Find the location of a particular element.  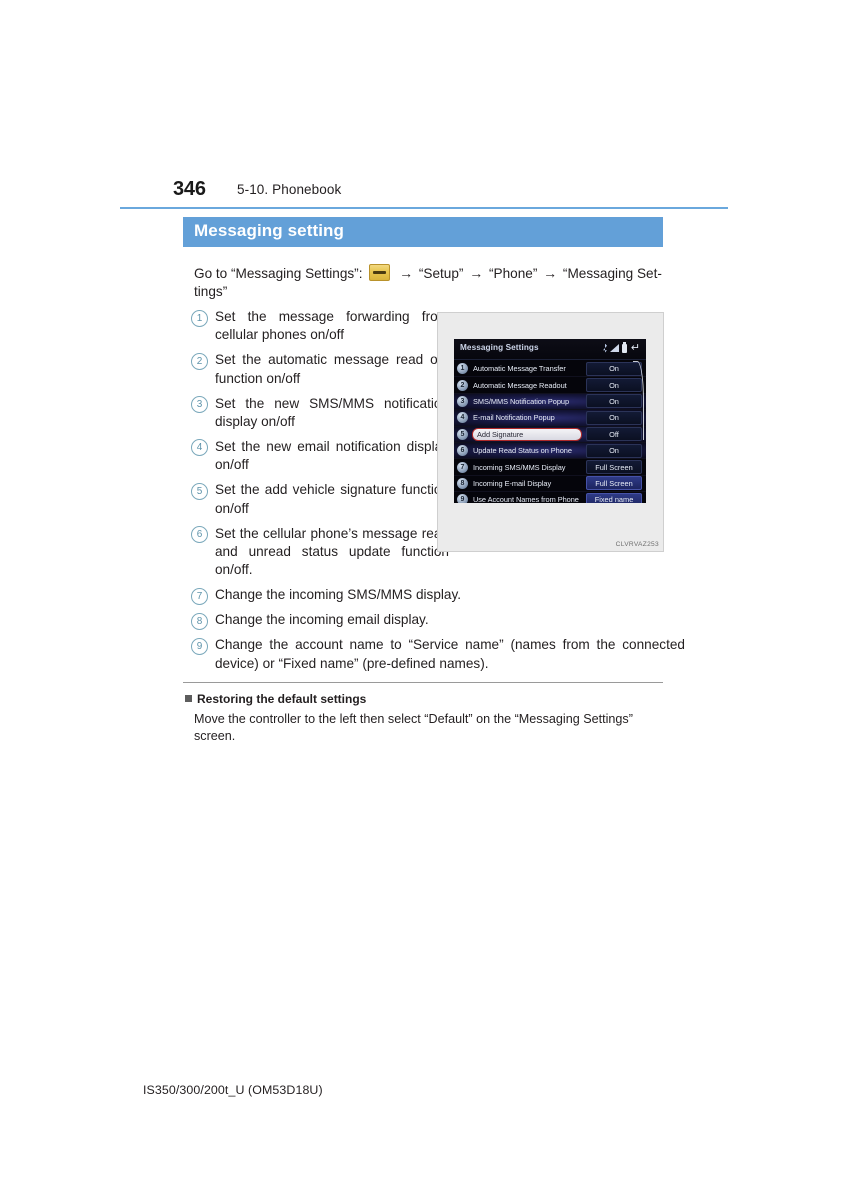

callout-number-badge: 2 is located at coordinates (199, 361).